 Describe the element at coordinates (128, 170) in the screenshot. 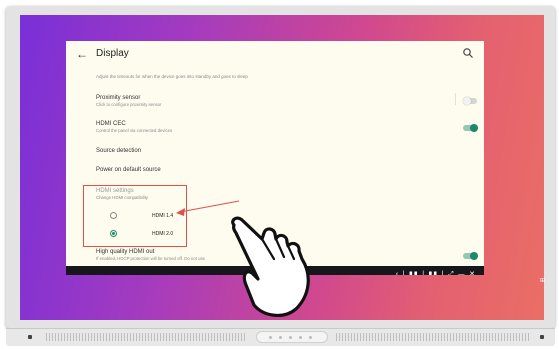

I see `power-on-source-title: Power on default source` at that location.